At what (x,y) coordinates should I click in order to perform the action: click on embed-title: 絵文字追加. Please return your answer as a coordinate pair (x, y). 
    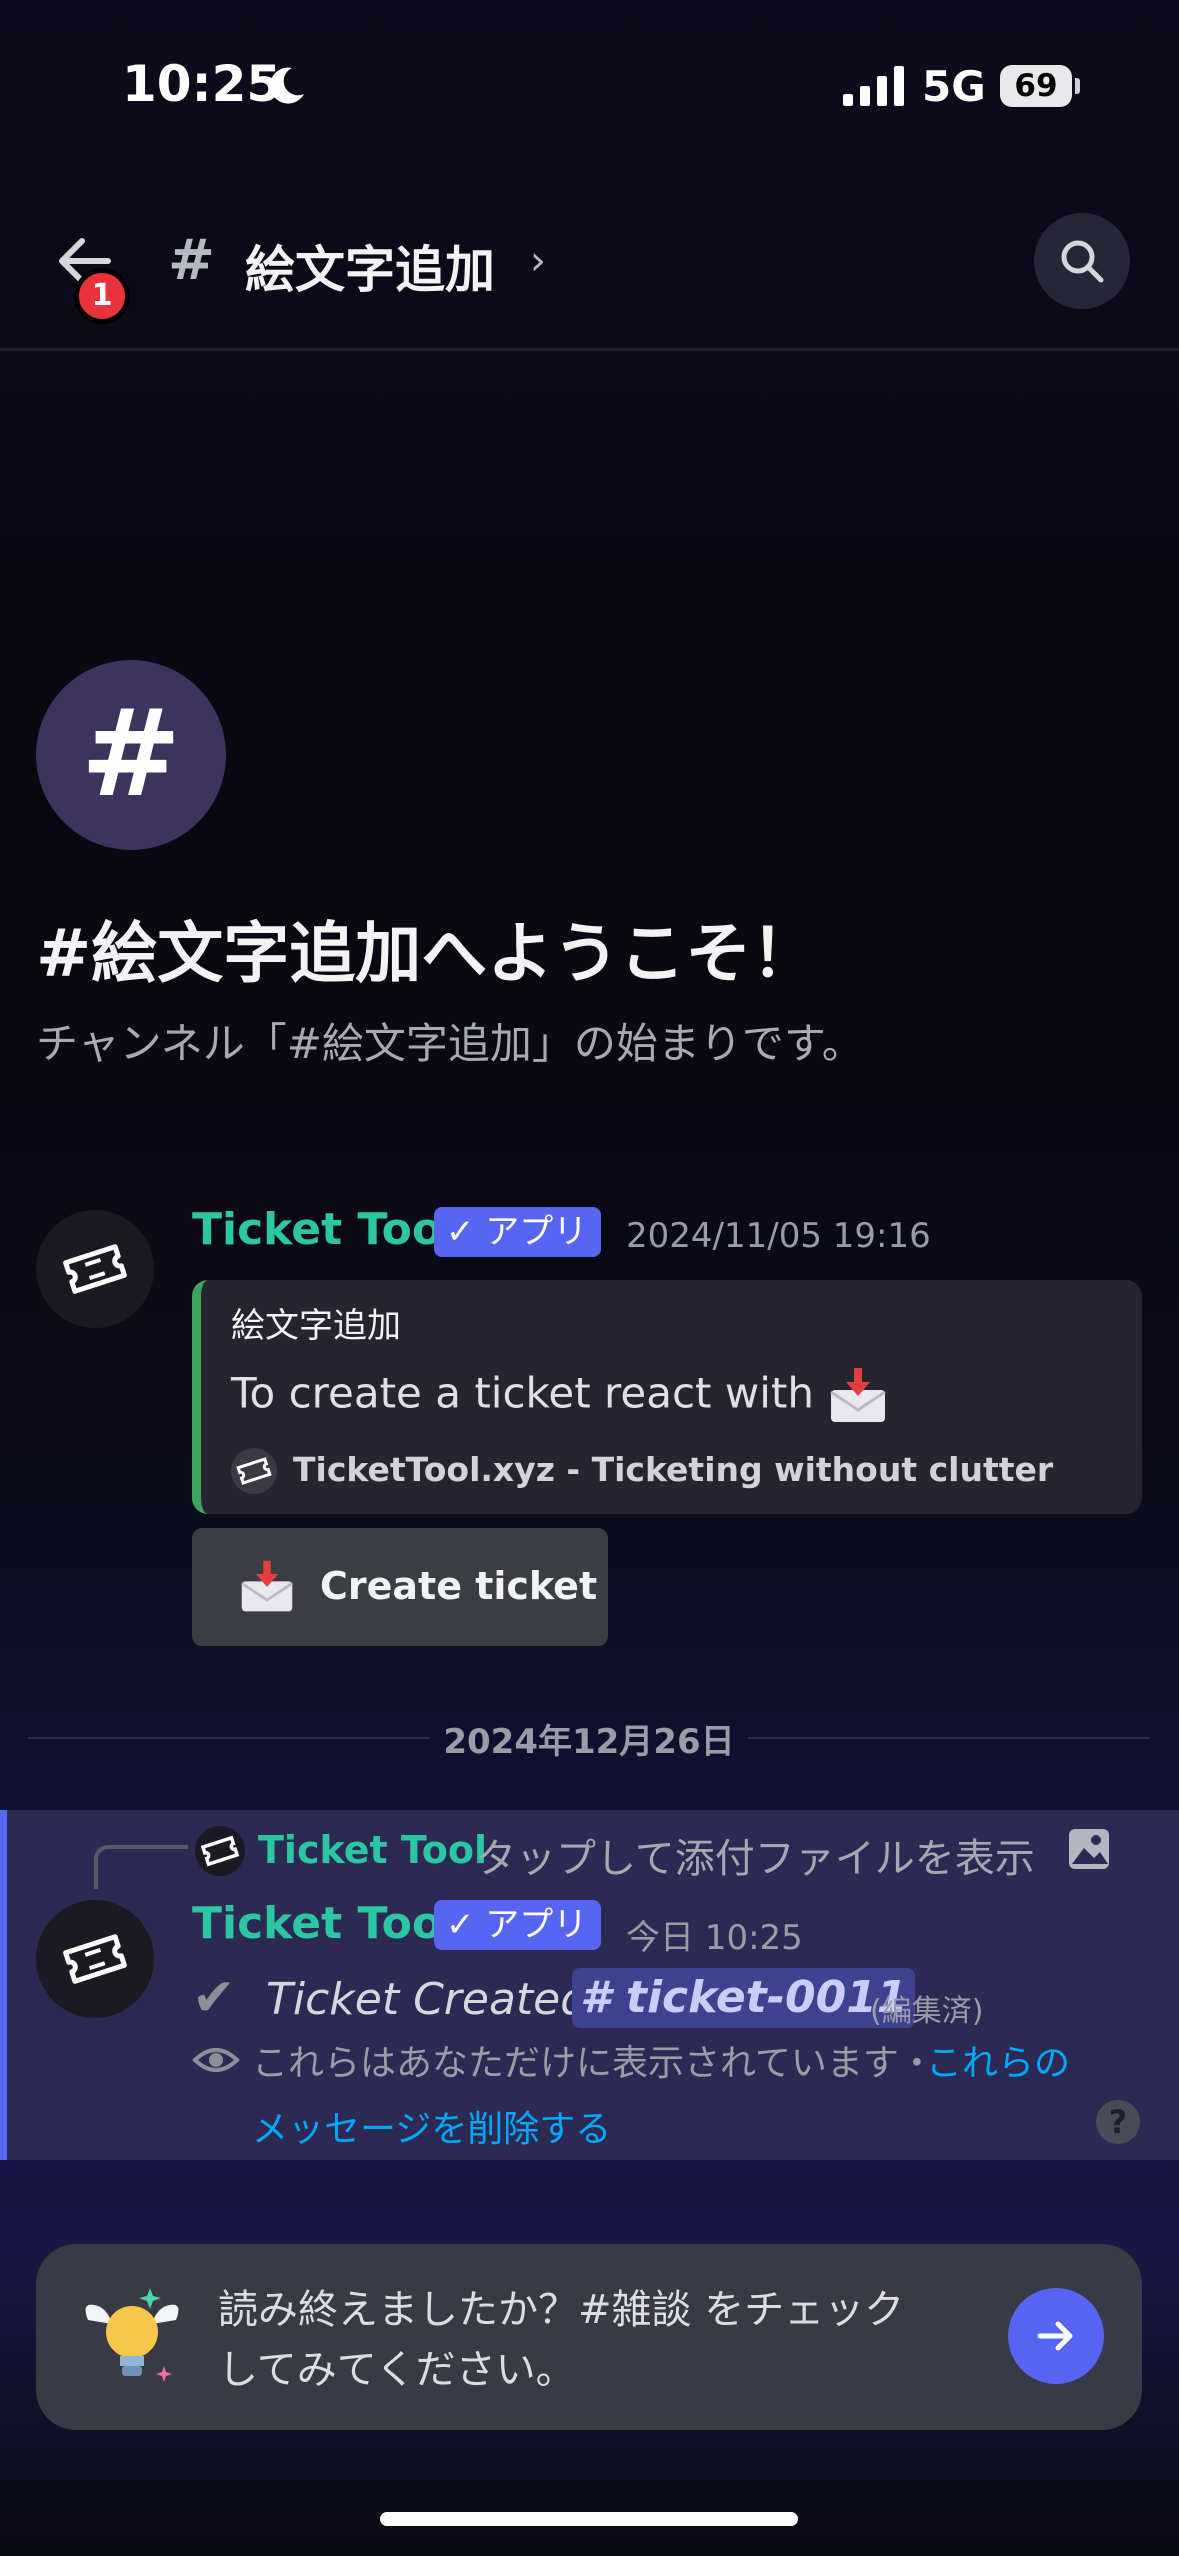
    Looking at the image, I should click on (316, 1326).